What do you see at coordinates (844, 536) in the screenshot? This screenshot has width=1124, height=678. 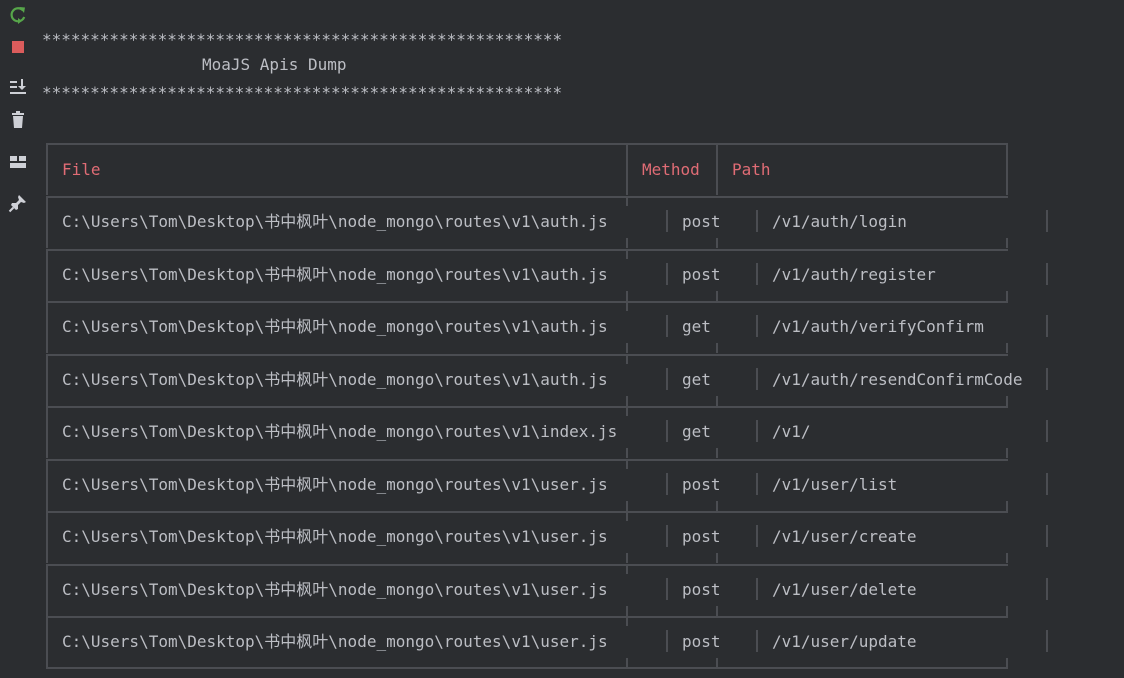 I see `row-path: /v1/user/create` at bounding box center [844, 536].